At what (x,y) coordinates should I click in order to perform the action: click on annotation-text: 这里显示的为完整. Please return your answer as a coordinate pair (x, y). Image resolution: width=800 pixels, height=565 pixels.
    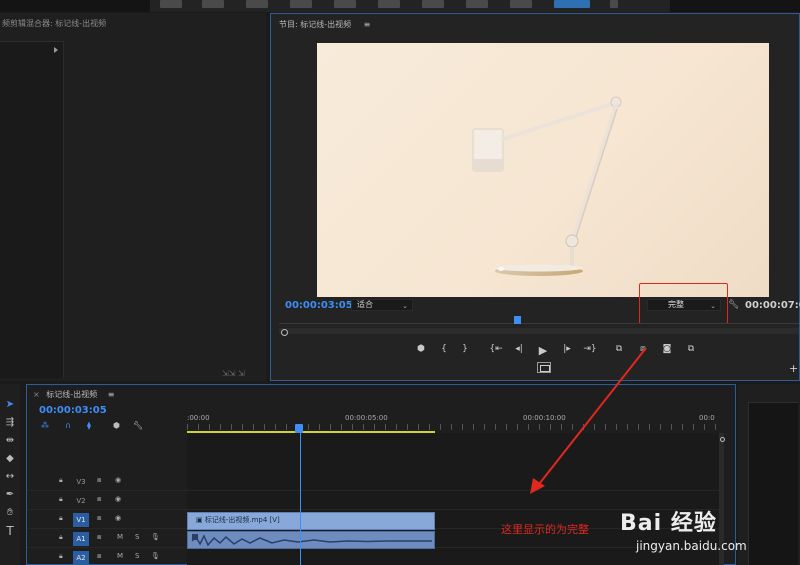
    Looking at the image, I should click on (545, 529).